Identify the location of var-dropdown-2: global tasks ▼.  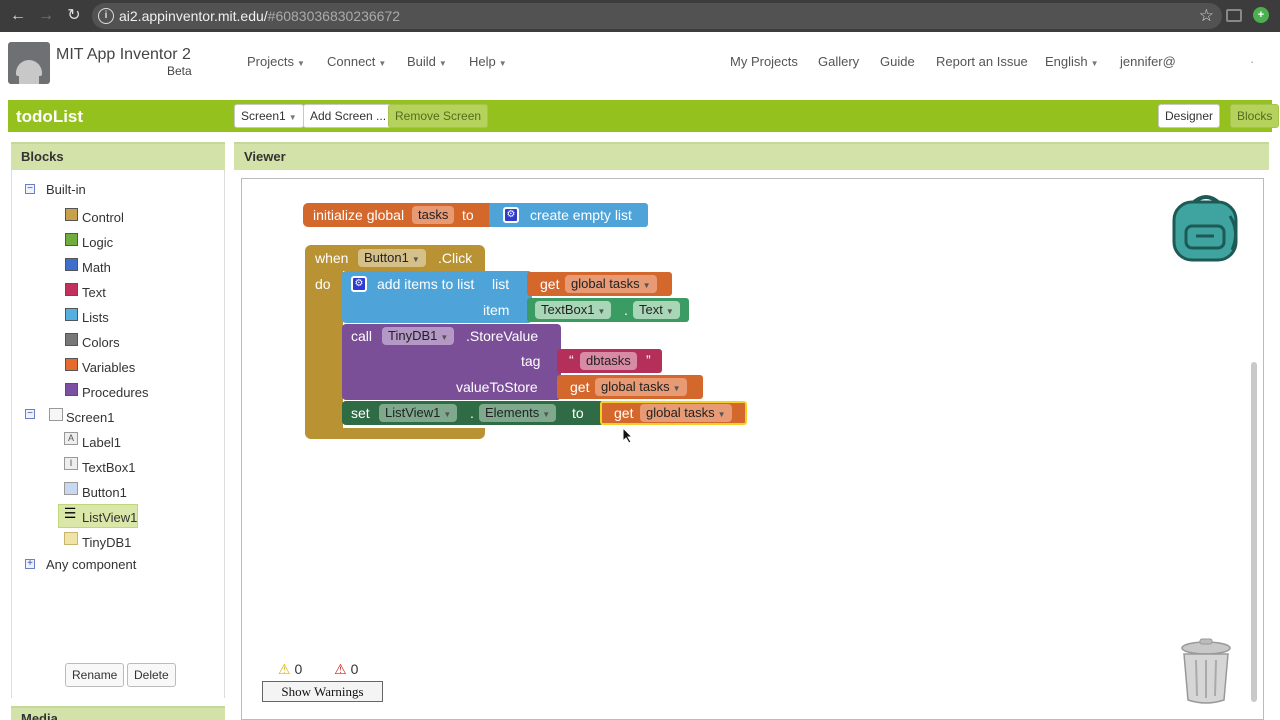
(641, 387).